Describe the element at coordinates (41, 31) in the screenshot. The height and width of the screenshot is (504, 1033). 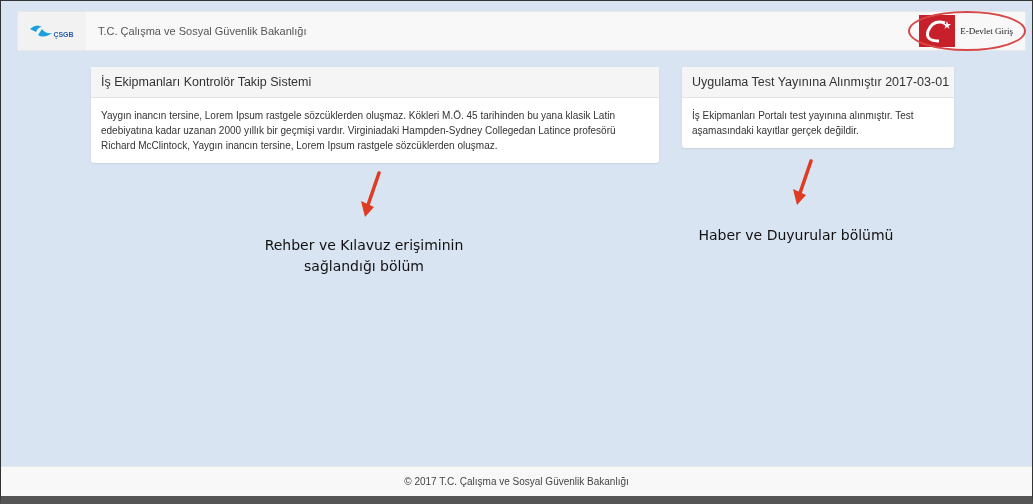
I see `logo-icon` at that location.